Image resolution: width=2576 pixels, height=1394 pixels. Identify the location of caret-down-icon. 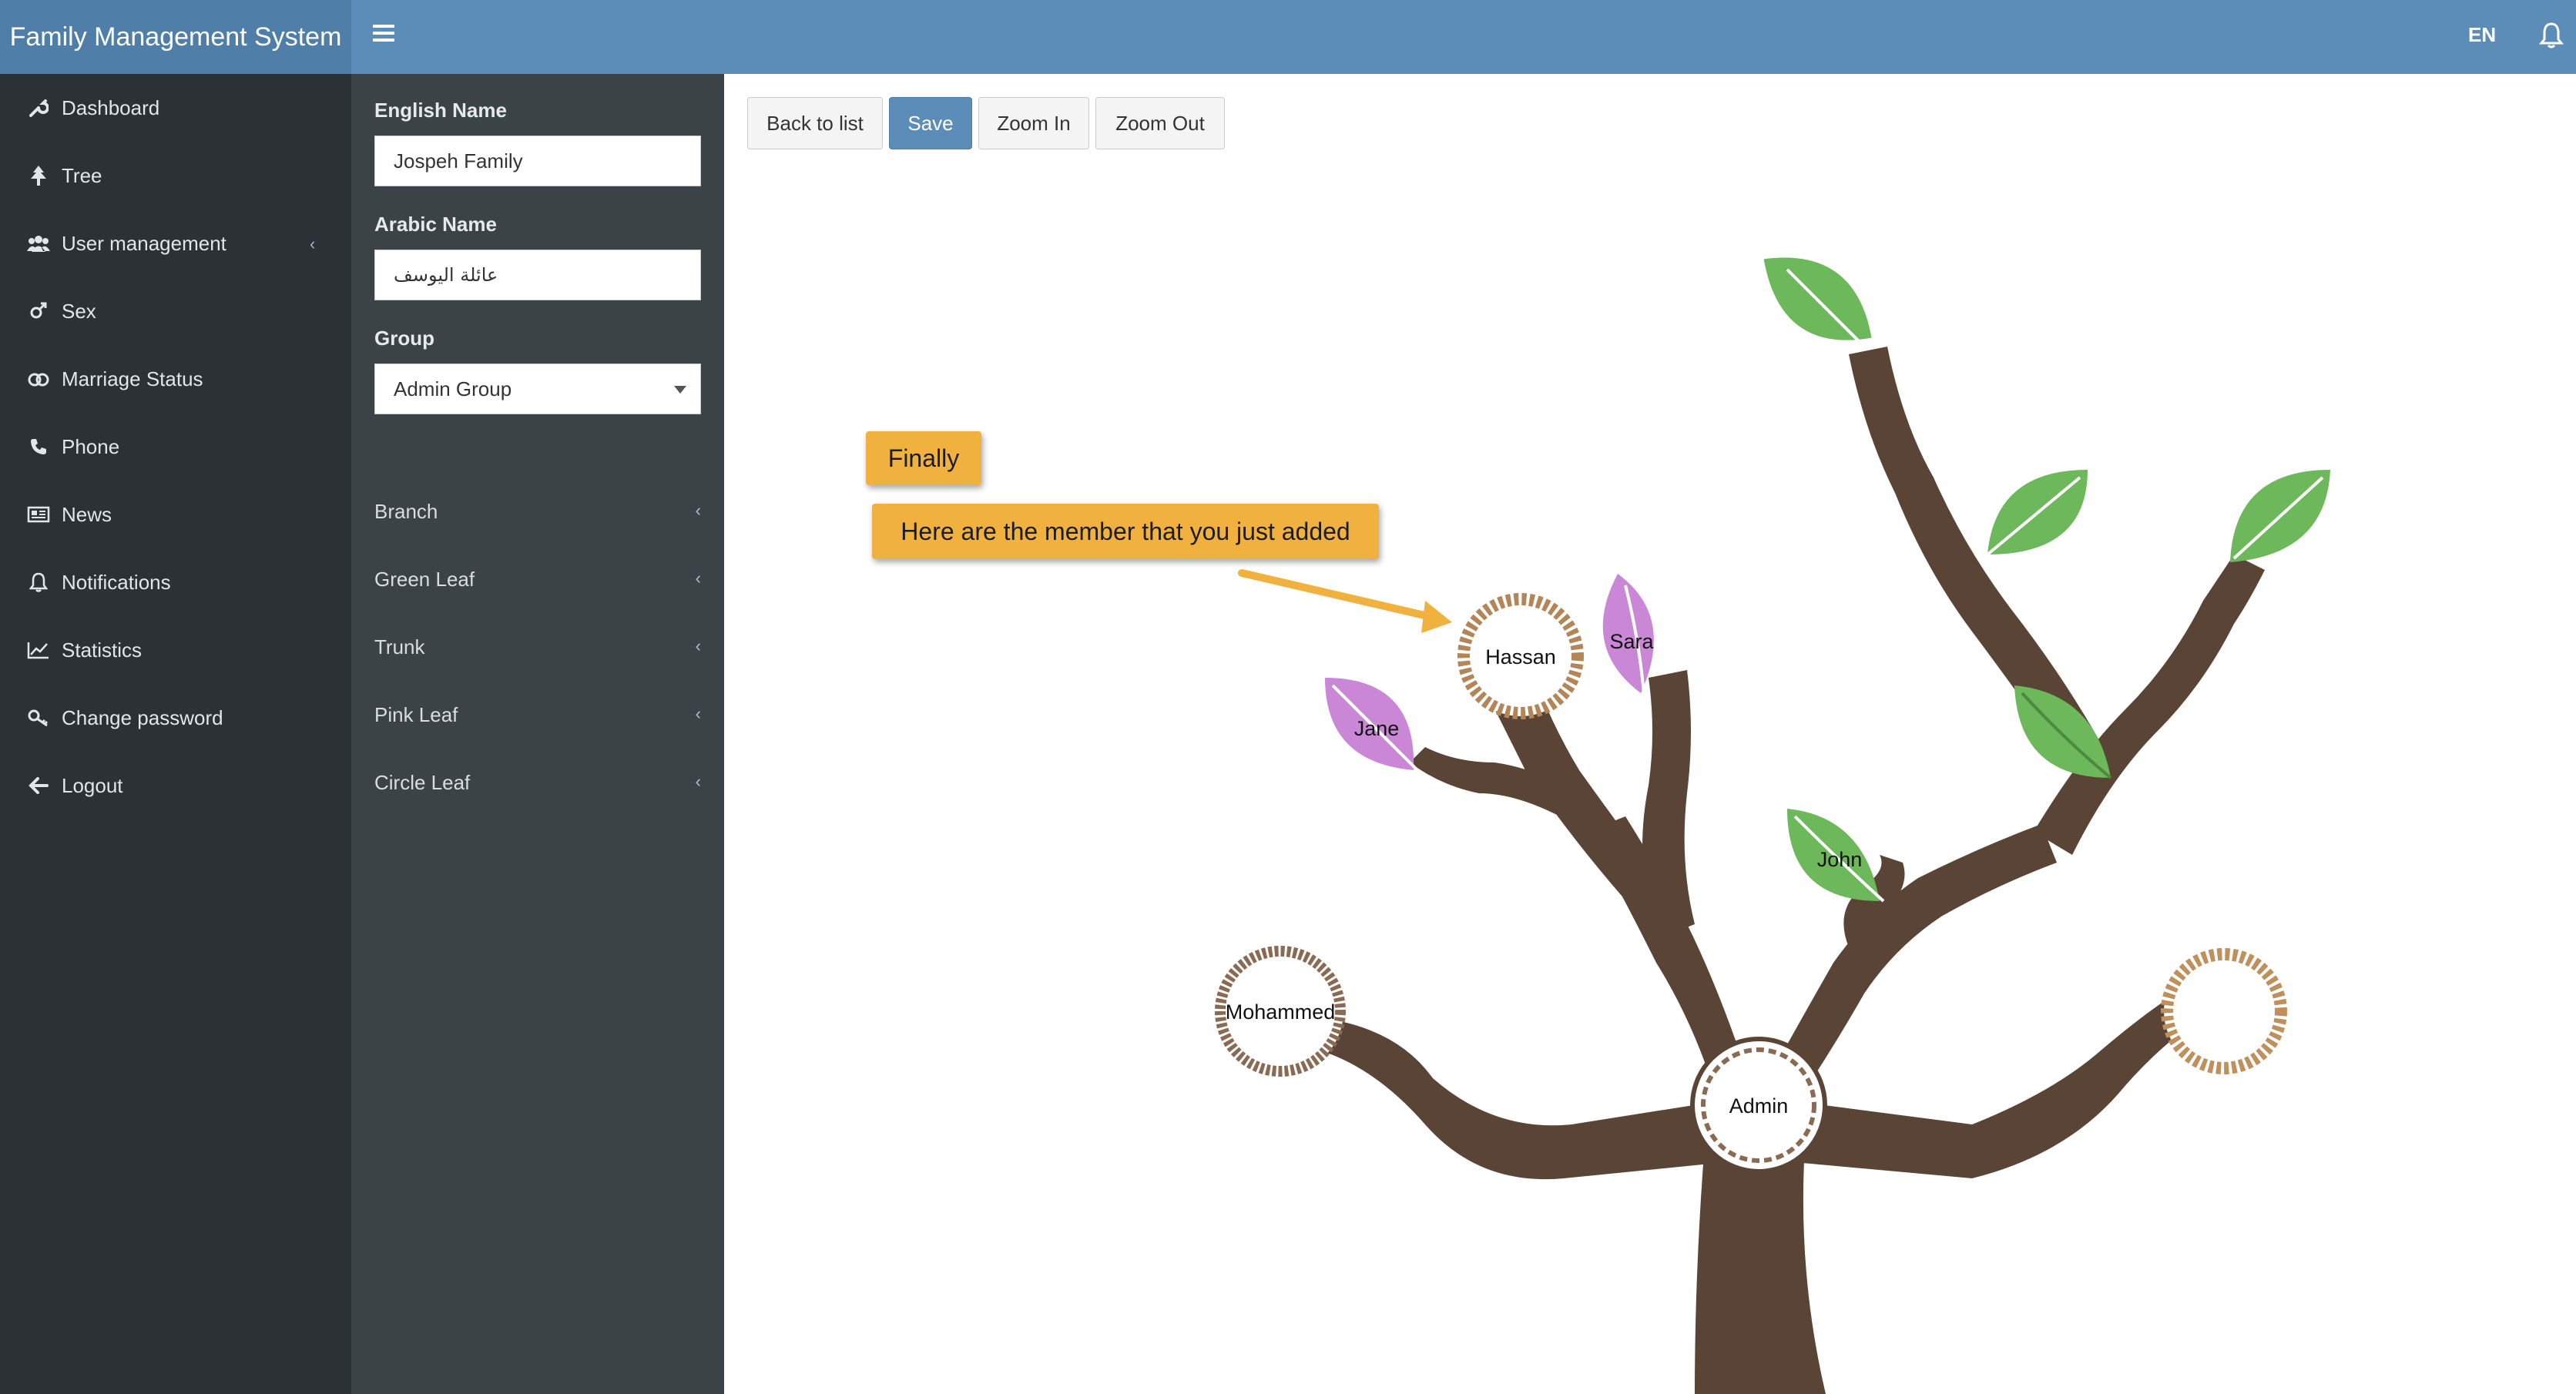
(680, 390).